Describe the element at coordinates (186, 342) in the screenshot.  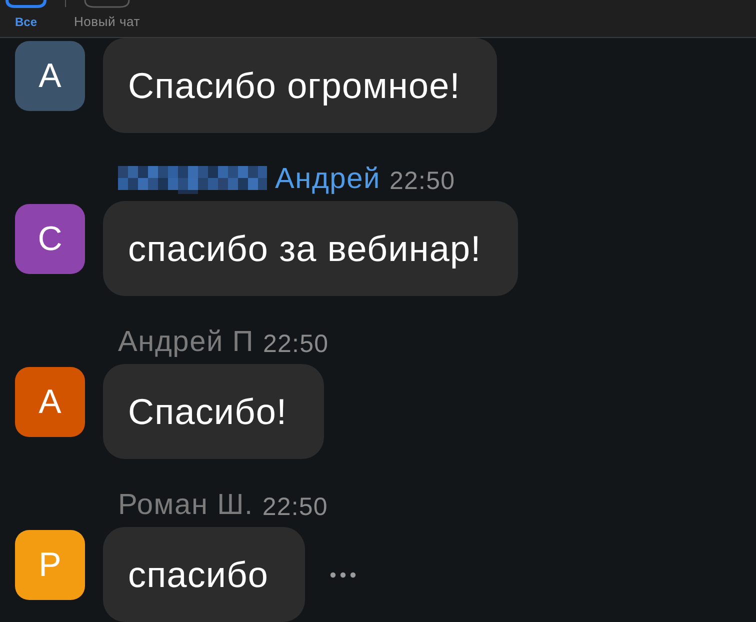
I see `sender-name: Андрей П` at that location.